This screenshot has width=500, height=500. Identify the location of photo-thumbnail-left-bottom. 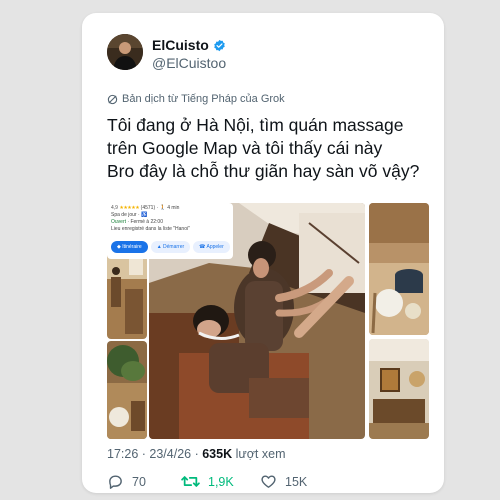
(127, 390).